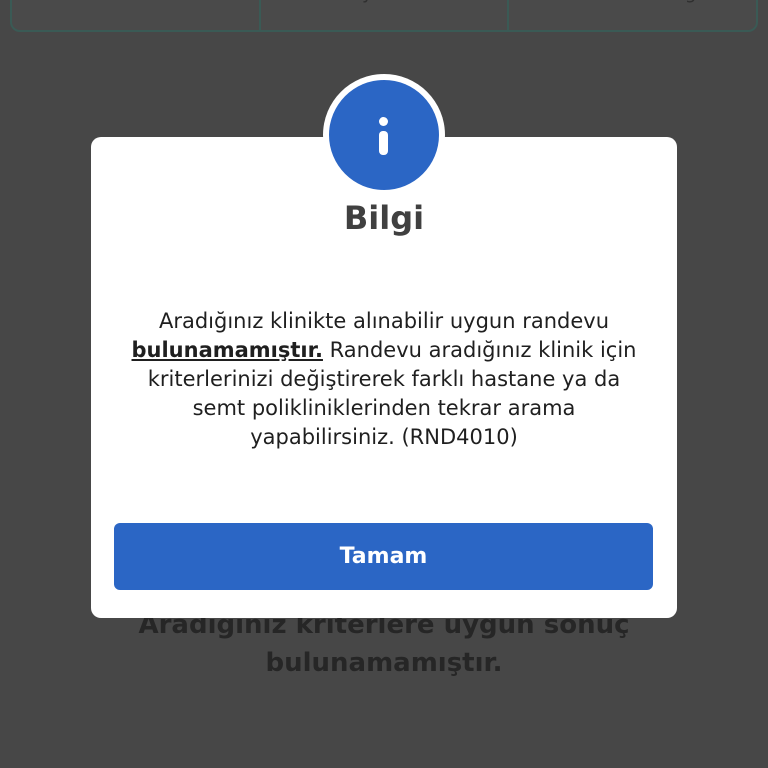  What do you see at coordinates (136, 15) in the screenshot?
I see `background-tab-hospital: Hastane` at bounding box center [136, 15].